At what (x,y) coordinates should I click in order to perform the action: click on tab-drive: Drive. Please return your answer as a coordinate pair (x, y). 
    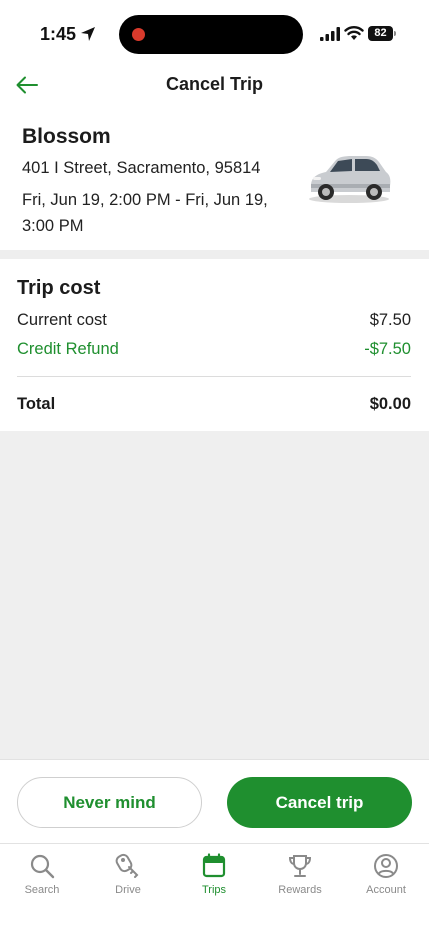
    Looking at the image, I should click on (128, 874).